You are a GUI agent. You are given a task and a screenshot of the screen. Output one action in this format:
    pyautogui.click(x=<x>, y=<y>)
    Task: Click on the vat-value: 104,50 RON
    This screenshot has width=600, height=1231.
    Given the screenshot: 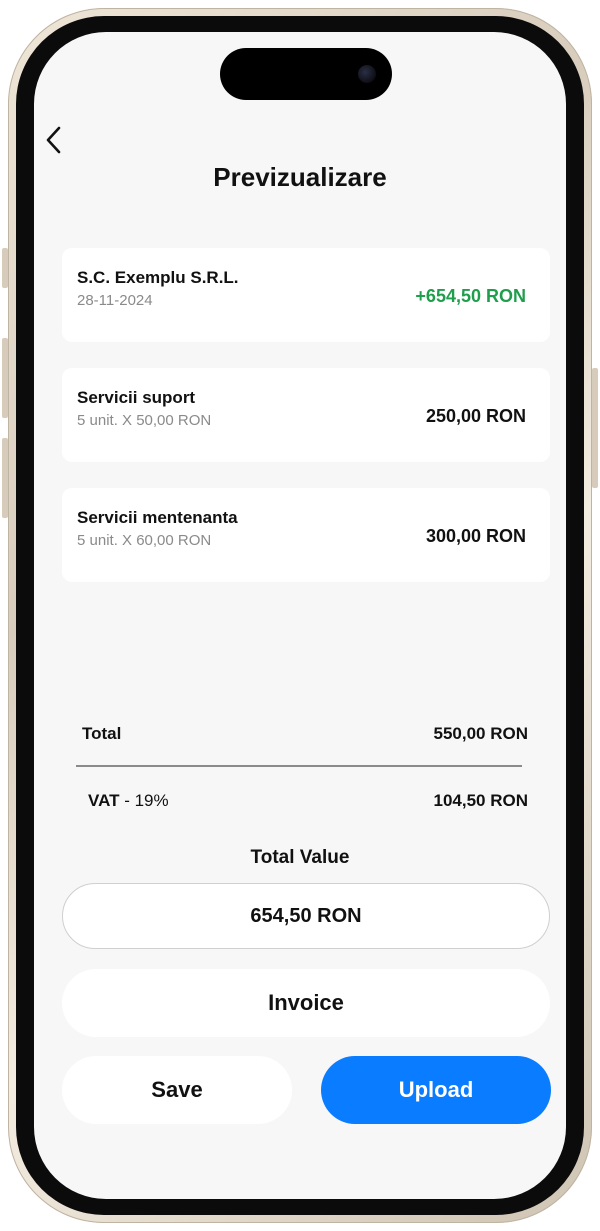 What is the action you would take?
    pyautogui.click(x=481, y=800)
    